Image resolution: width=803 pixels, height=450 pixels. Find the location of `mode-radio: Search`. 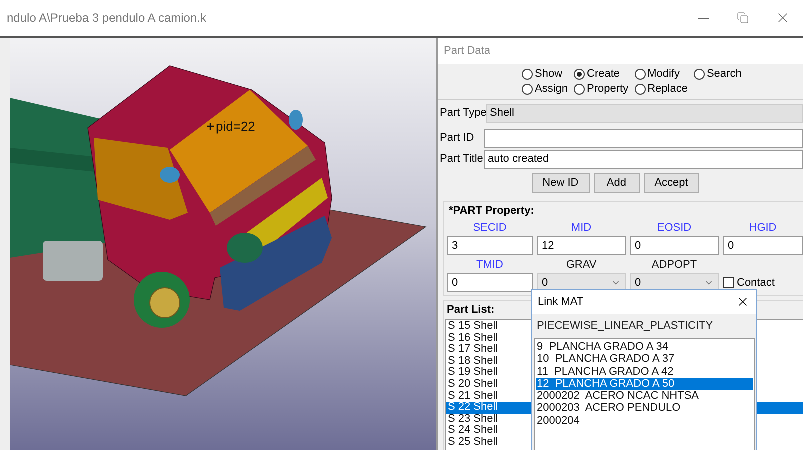

mode-radio: Search is located at coordinates (718, 74).